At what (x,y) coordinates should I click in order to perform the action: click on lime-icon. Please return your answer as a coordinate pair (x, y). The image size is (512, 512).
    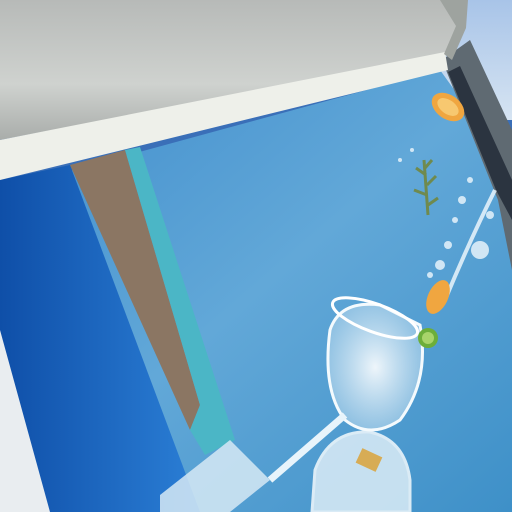
    Looking at the image, I should click on (428, 338).